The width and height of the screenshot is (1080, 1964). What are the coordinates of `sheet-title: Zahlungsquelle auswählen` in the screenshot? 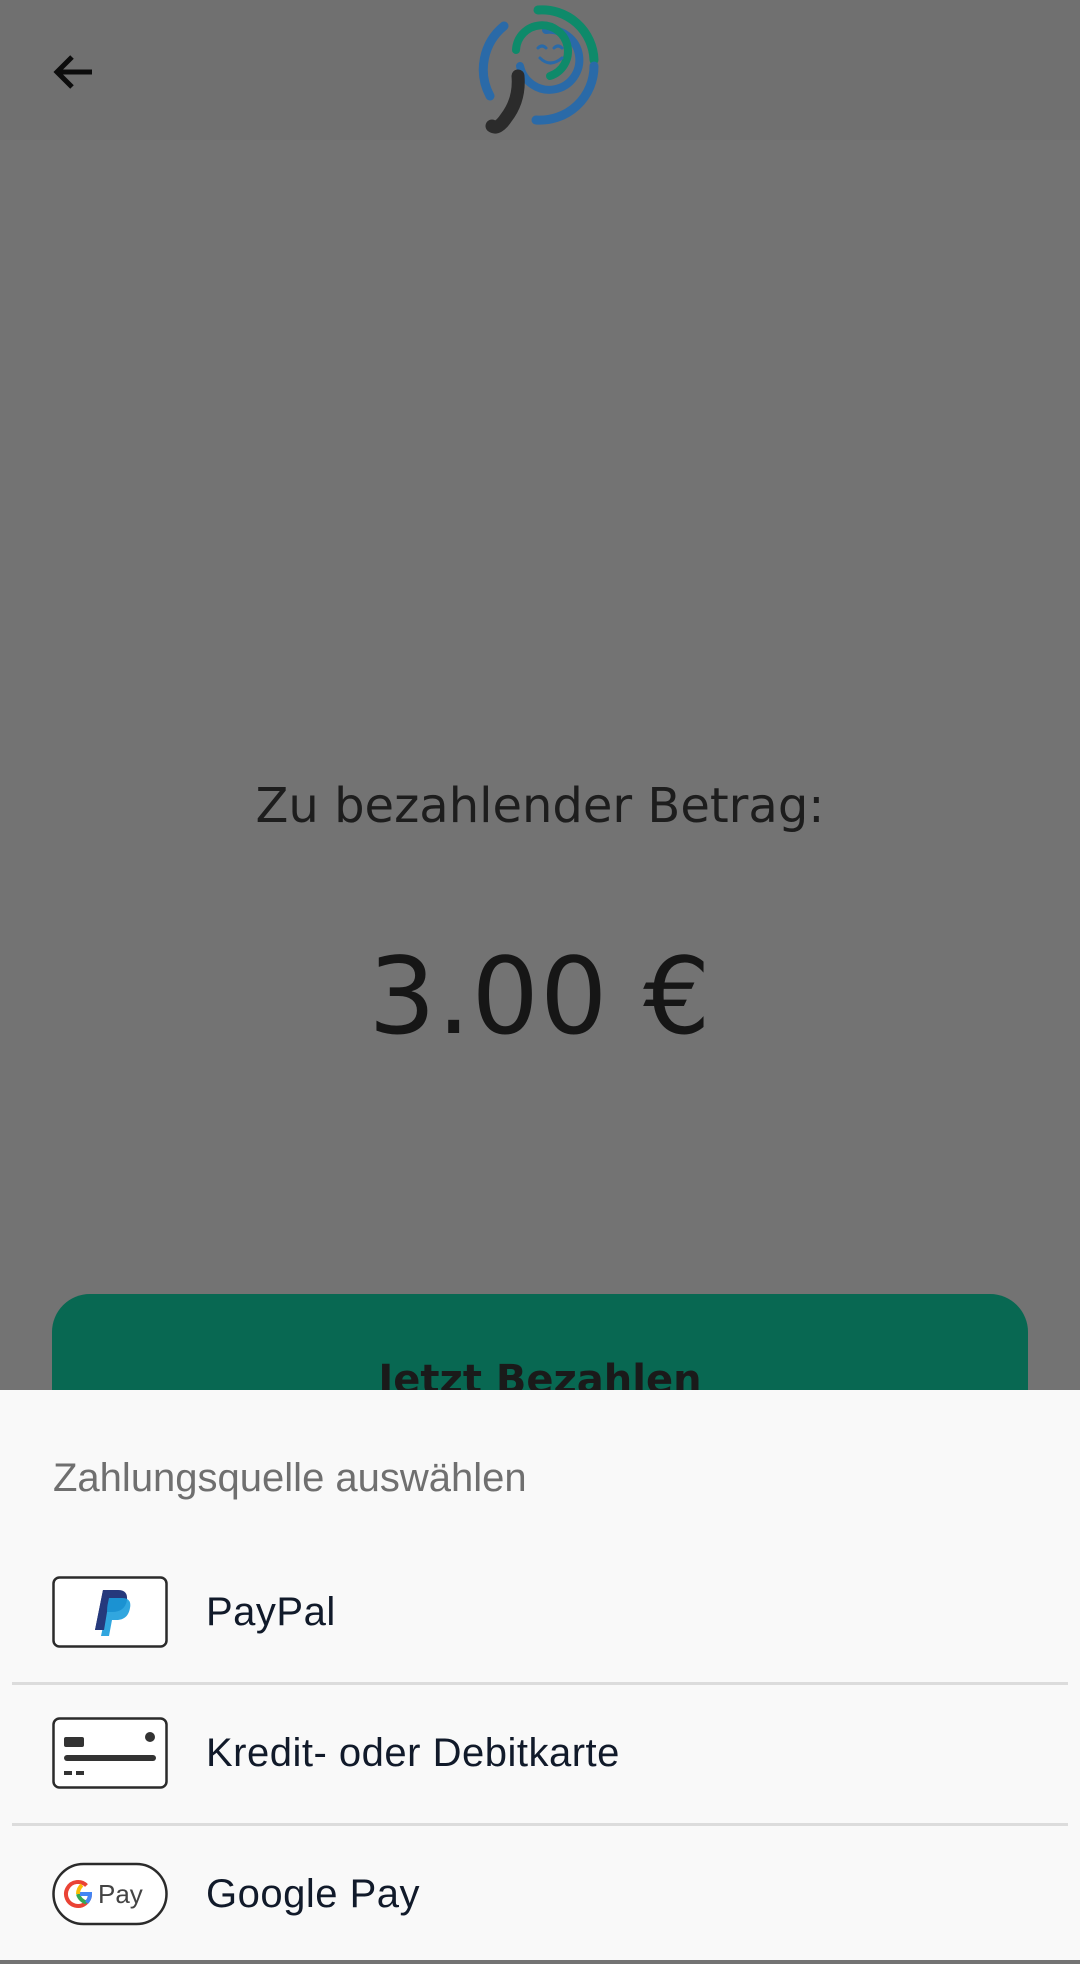 It's located at (290, 1478).